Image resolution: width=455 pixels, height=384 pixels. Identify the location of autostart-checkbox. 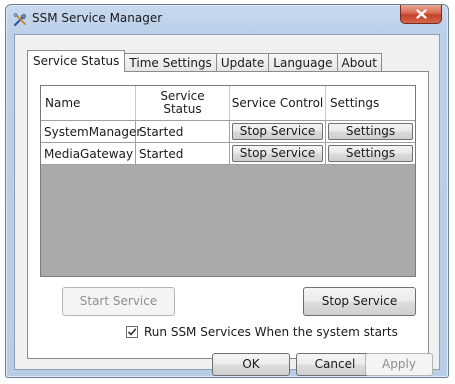
(132, 332).